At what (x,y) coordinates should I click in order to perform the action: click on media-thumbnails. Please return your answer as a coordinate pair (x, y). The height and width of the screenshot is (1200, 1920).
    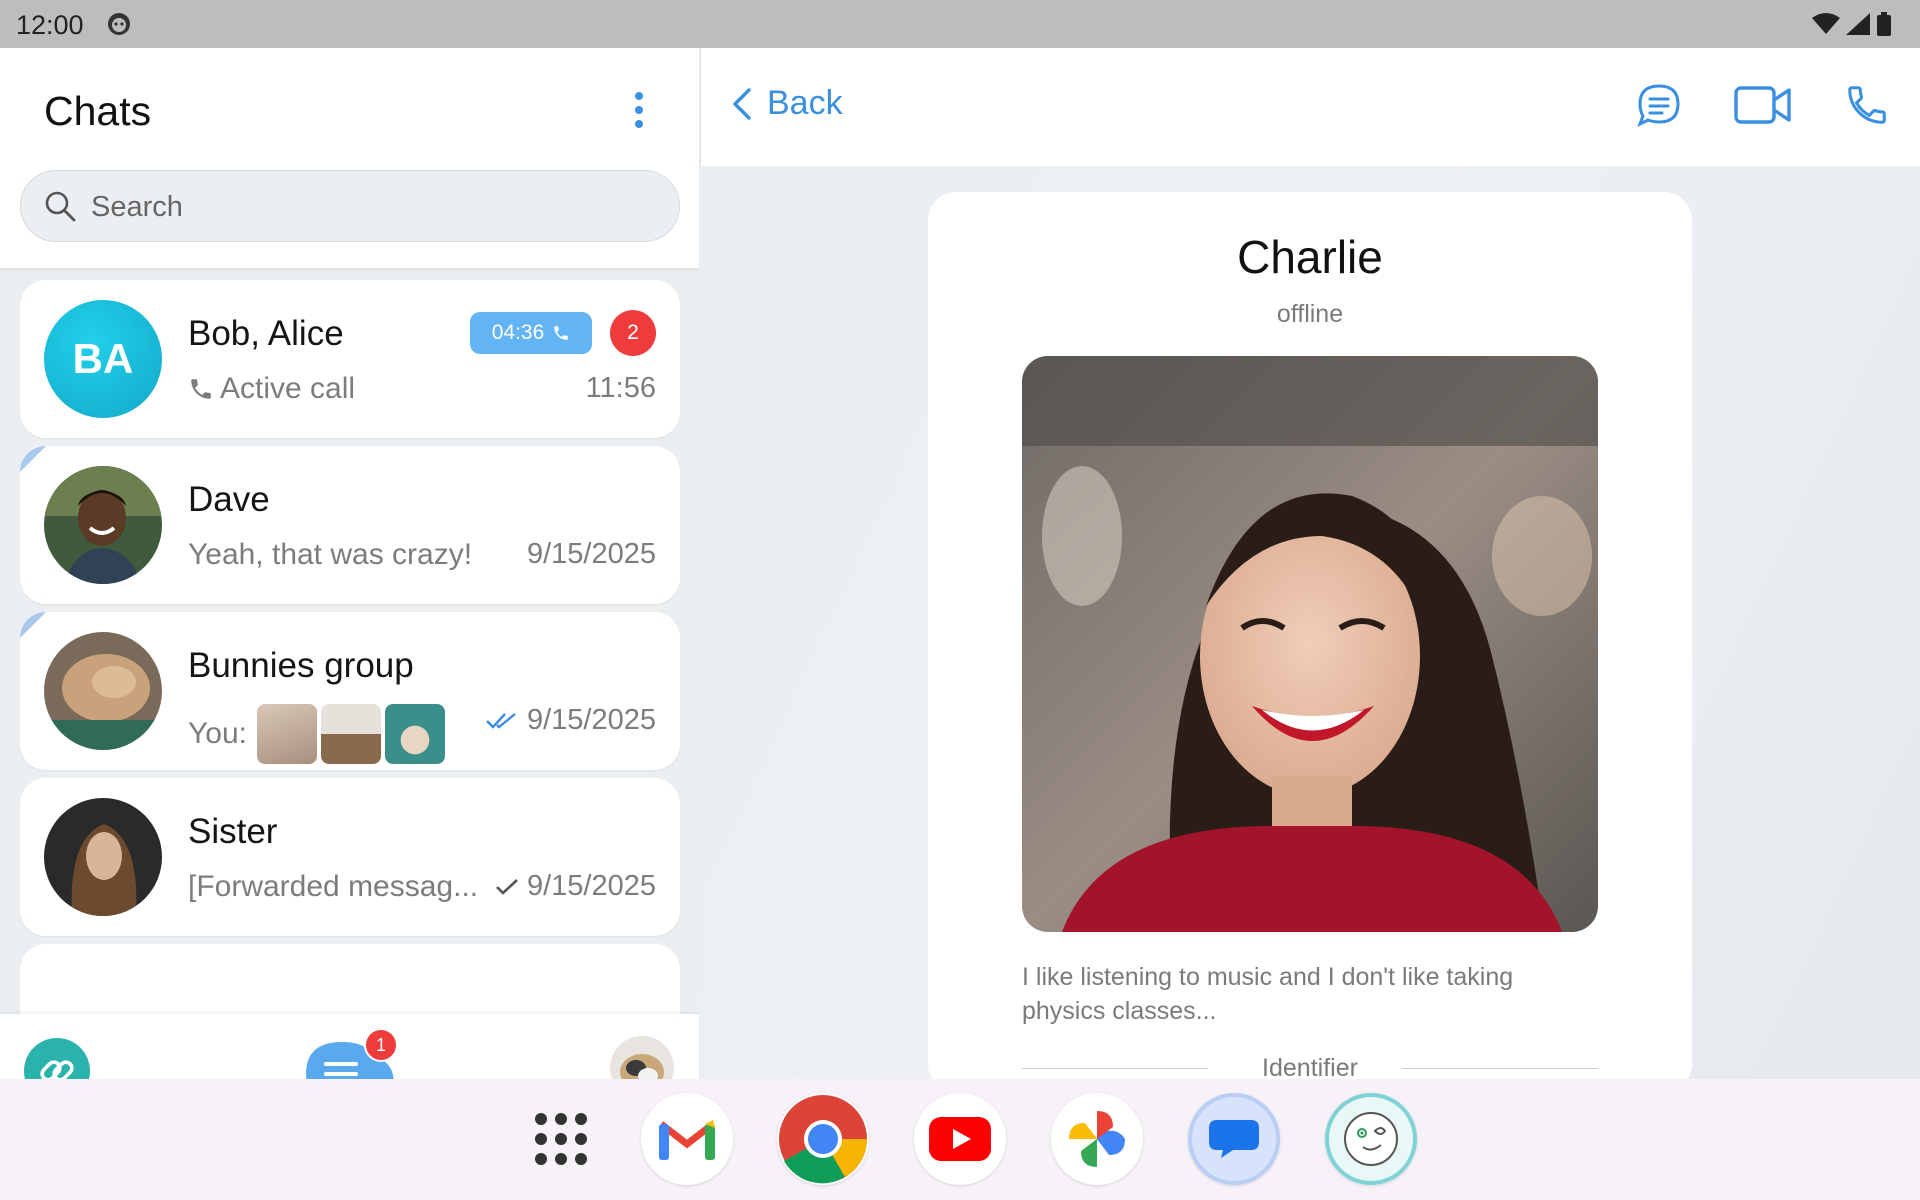
    Looking at the image, I should click on (350, 734).